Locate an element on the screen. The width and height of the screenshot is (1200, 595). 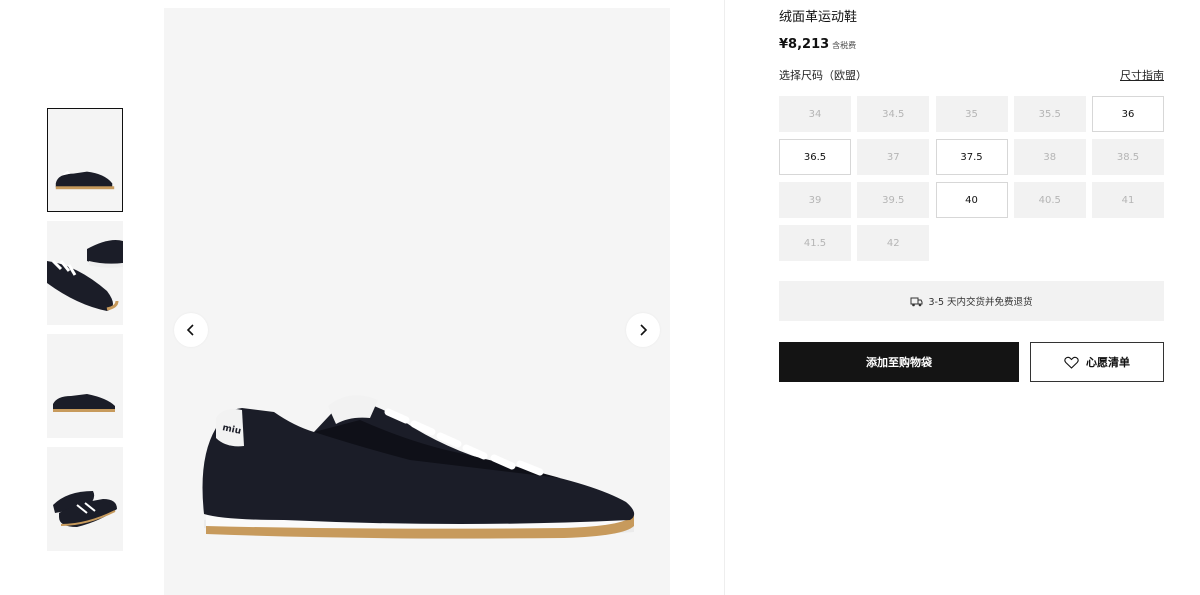
size-option: 38 is located at coordinates (1049, 157).